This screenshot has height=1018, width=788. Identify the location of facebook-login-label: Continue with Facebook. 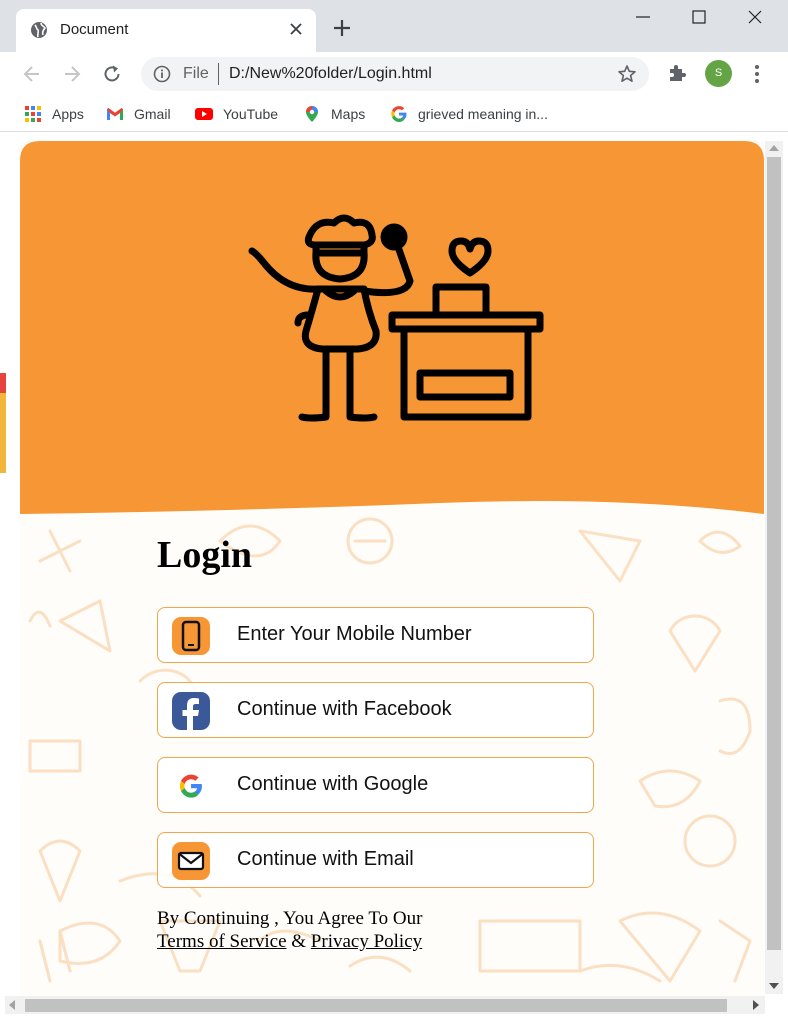
(344, 709).